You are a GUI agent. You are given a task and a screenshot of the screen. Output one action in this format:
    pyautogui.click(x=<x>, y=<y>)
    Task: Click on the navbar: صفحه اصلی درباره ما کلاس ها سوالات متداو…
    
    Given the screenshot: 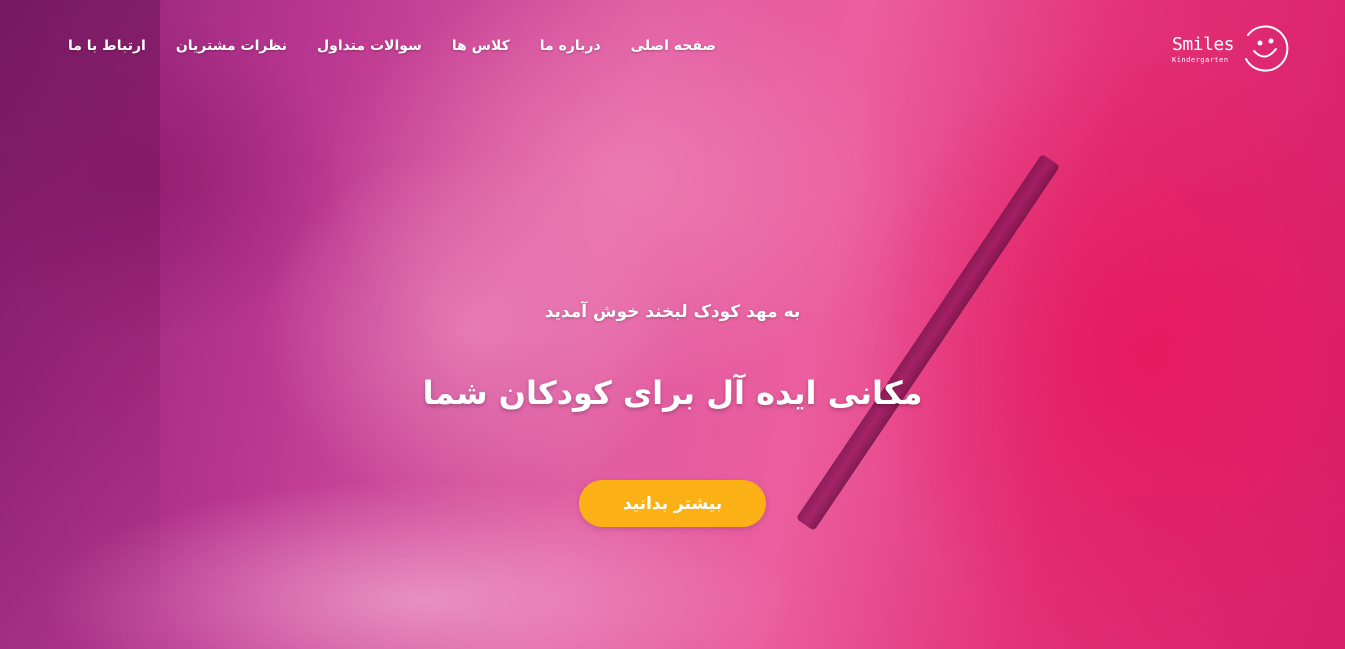 What is the action you would take?
    pyautogui.click(x=672, y=48)
    